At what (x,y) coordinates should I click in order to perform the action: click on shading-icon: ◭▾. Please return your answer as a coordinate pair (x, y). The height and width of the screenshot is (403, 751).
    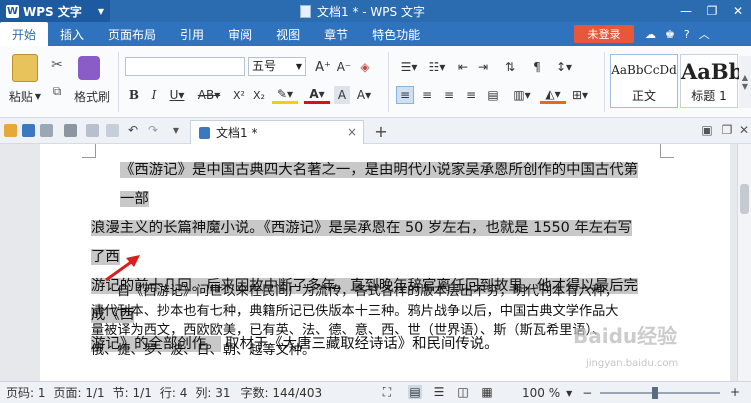
    Looking at the image, I should click on (553, 95).